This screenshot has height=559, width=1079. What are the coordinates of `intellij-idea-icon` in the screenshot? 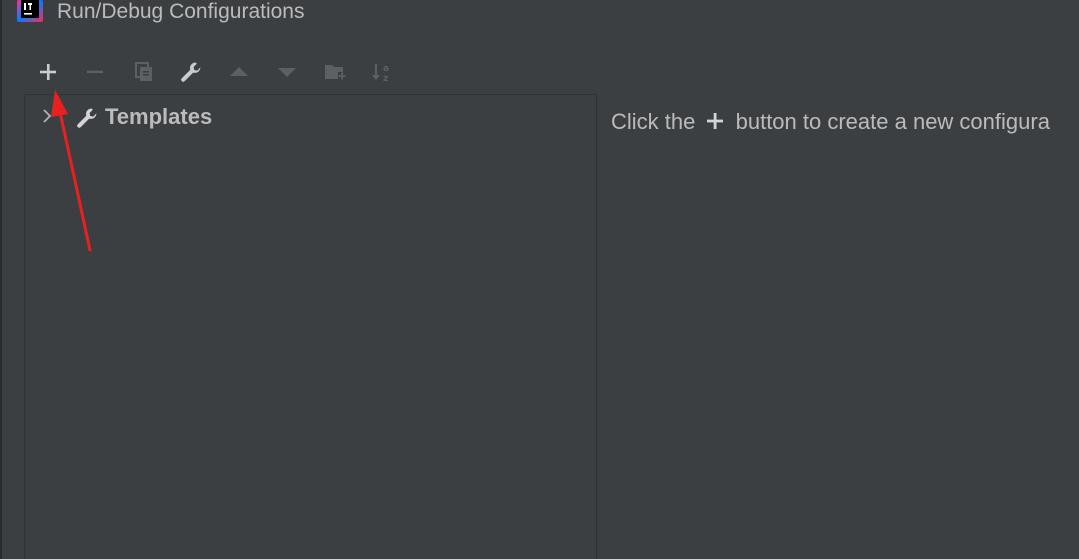 It's located at (30, 11).